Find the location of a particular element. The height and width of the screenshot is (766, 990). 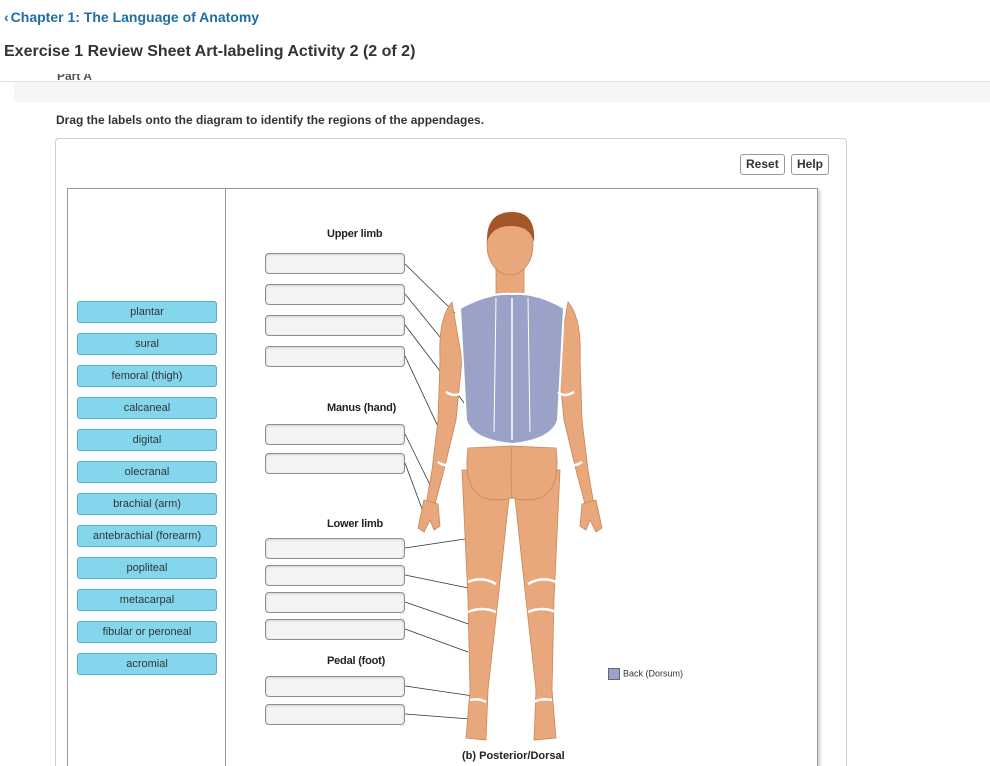

legend-label: Back (Dorsum) is located at coordinates (653, 673).